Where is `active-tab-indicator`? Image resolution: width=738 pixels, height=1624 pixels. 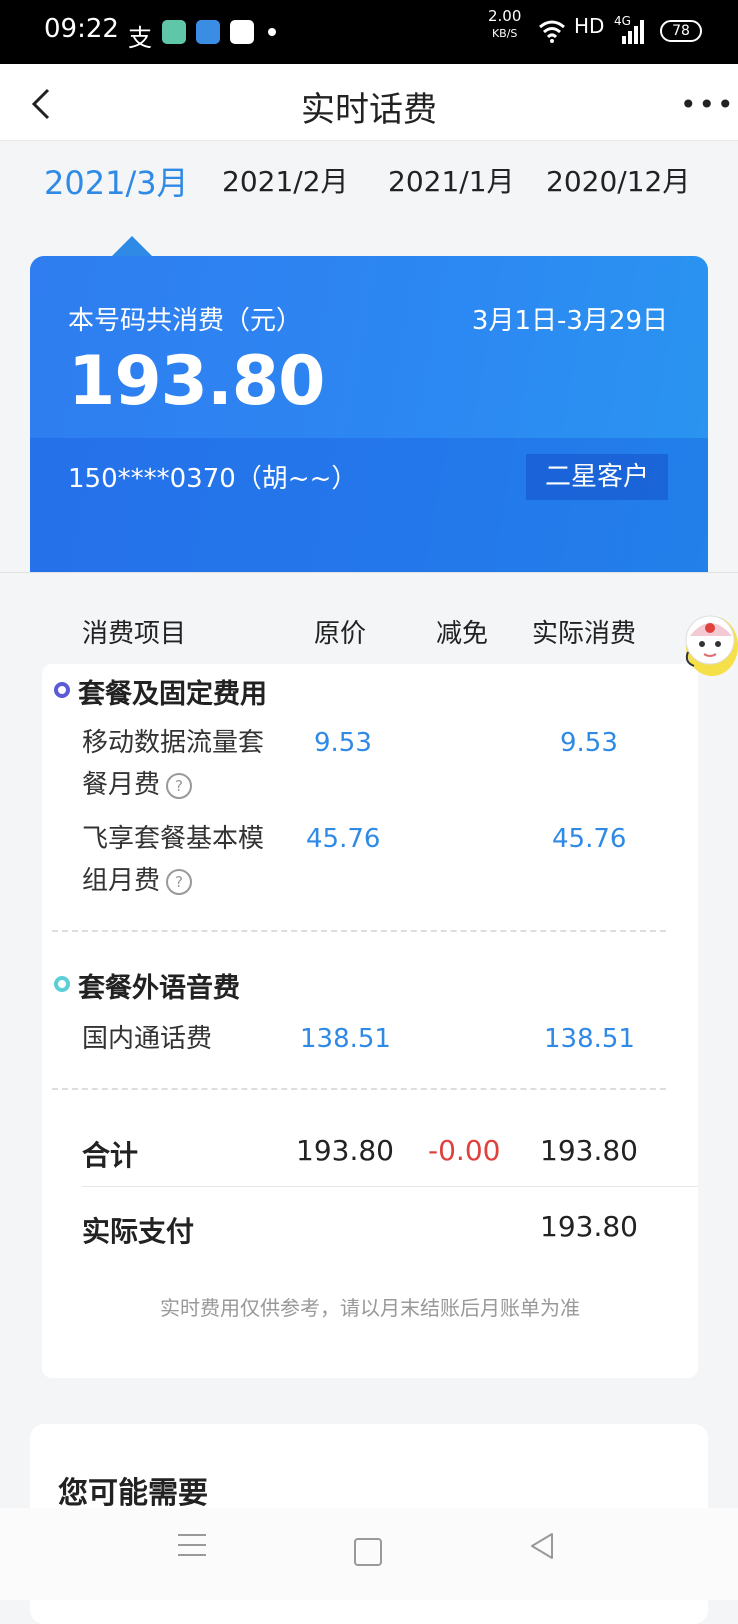
active-tab-indicator is located at coordinates (132, 246).